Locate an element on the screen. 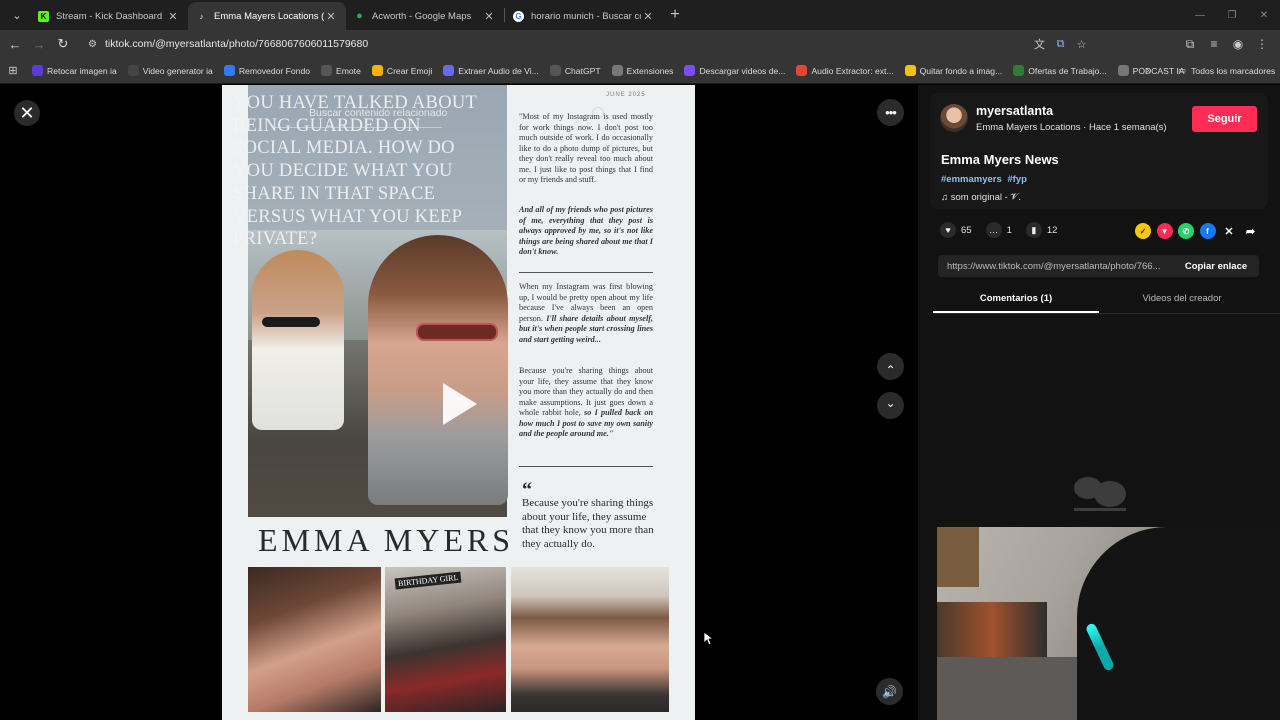 The width and height of the screenshot is (1280, 720). google-icon: G is located at coordinates (518, 16).